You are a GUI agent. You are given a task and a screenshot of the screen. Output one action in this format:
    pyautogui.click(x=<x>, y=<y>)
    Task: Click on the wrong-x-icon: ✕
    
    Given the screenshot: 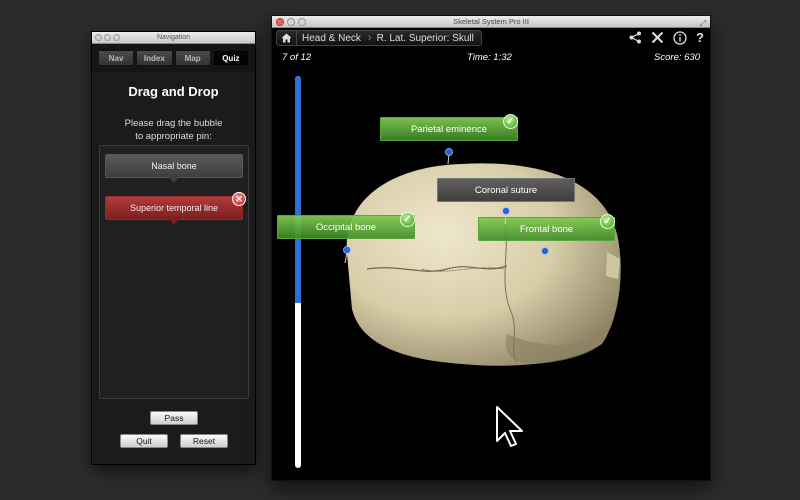 What is the action you would take?
    pyautogui.click(x=239, y=199)
    